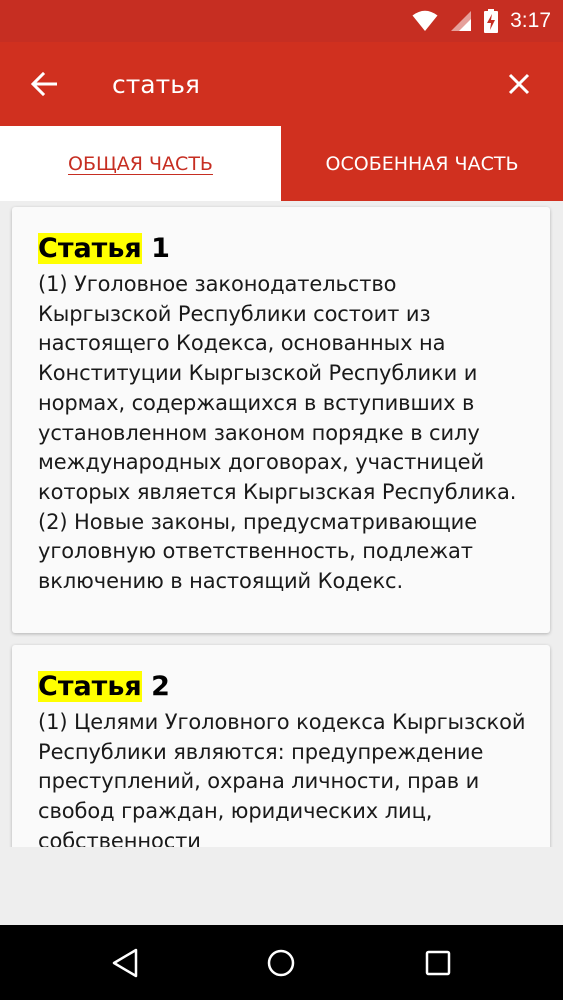  Describe the element at coordinates (281, 886) in the screenshot. I see `empty-area` at that location.